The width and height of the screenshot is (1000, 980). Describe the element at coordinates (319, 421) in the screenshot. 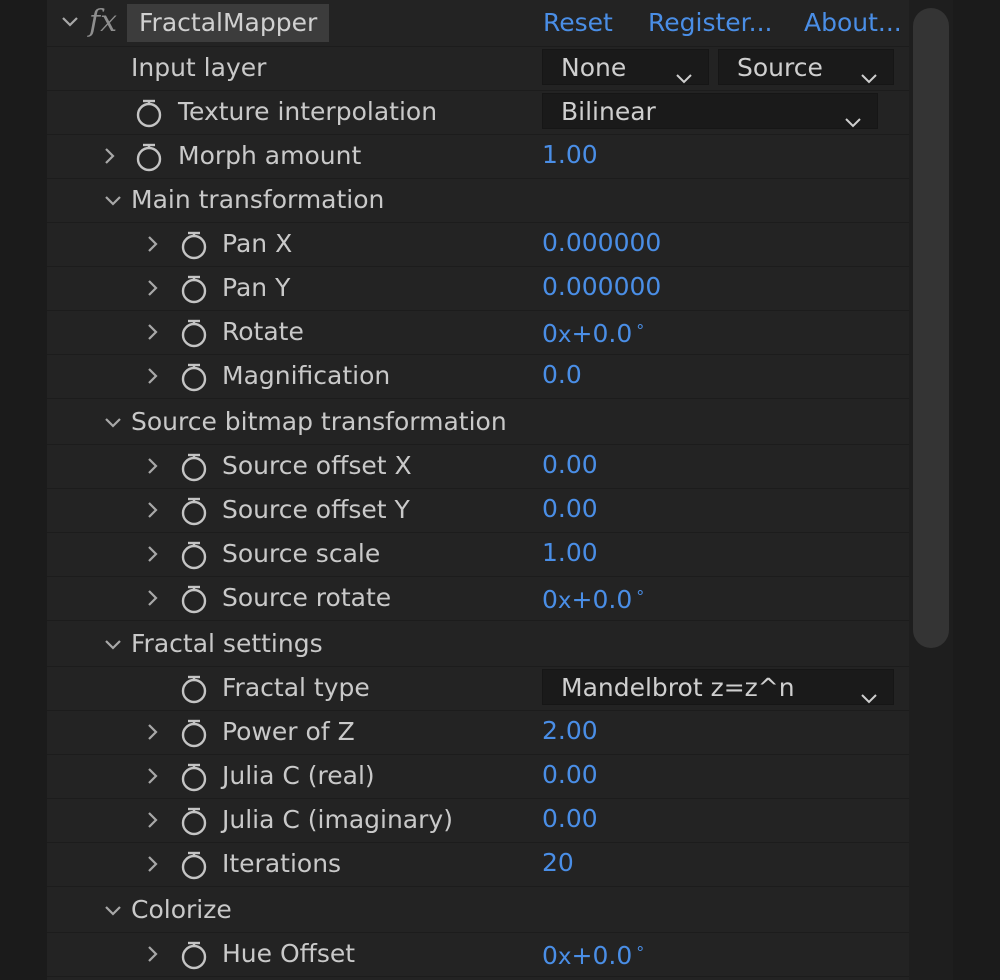

I see `group-label: Source bitmap transformation` at that location.